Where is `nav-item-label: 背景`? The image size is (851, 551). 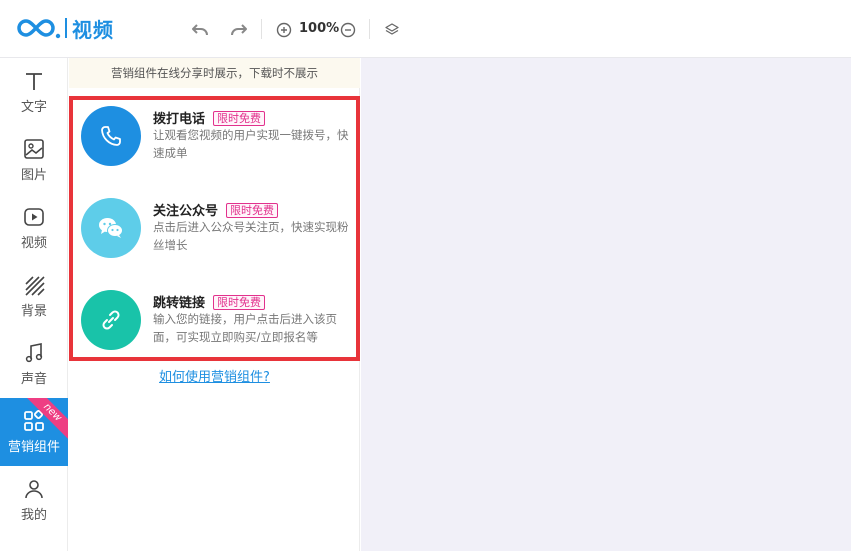
nav-item-label: 背景 is located at coordinates (33, 311).